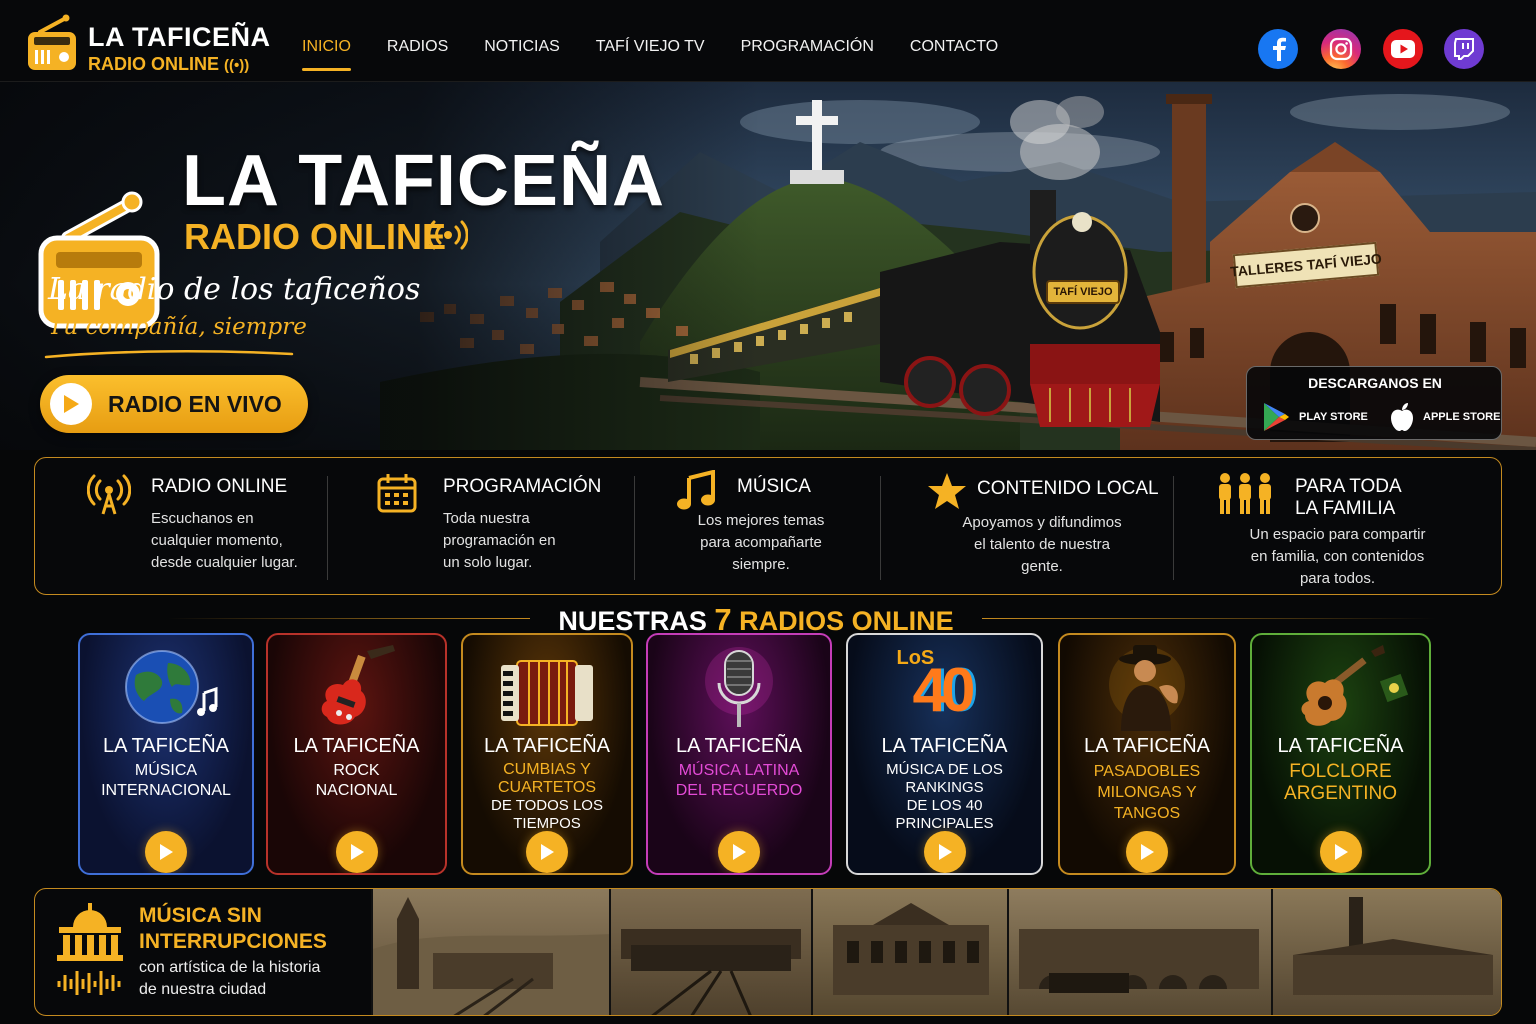 The image size is (1536, 1024). What do you see at coordinates (846, 621) in the screenshot?
I see `section-title-suffix: RADIOS ONLINE` at bounding box center [846, 621].